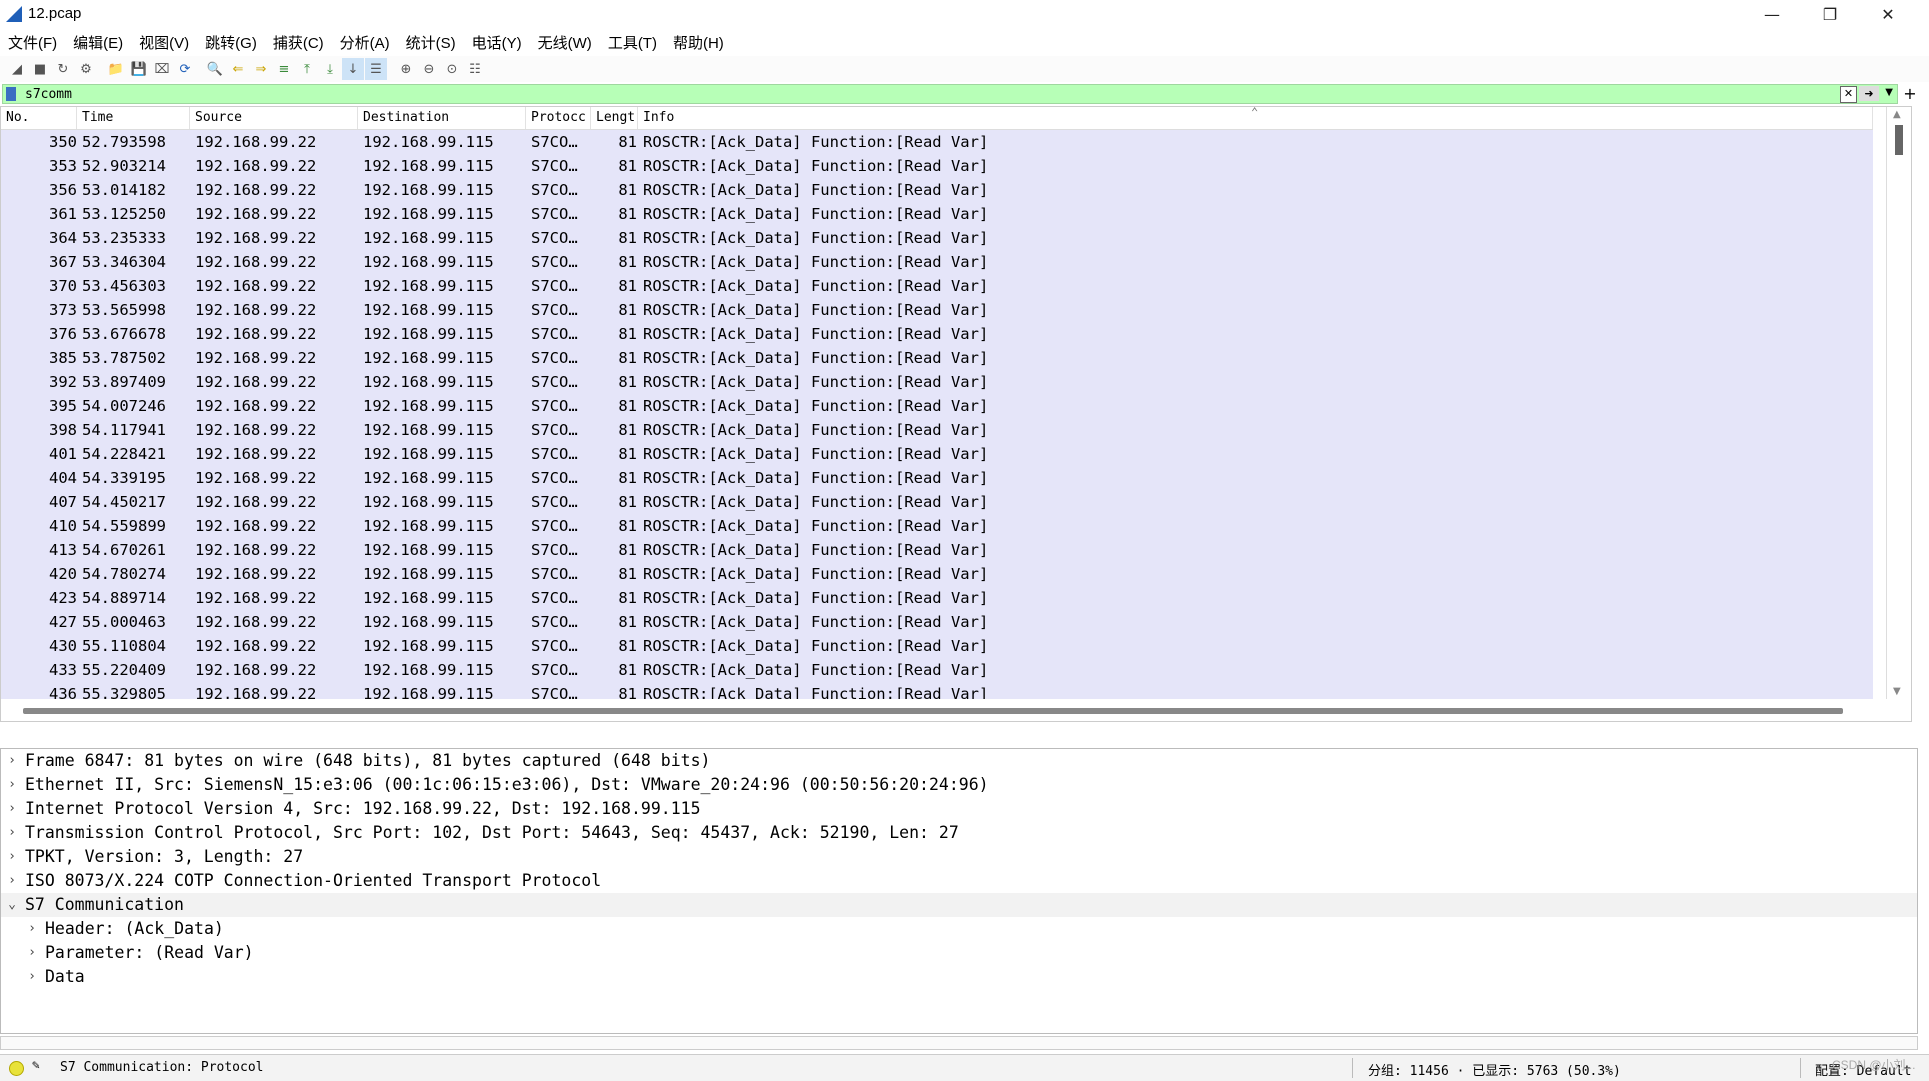  I want to click on menu-view: 视图(V), so click(164, 42).